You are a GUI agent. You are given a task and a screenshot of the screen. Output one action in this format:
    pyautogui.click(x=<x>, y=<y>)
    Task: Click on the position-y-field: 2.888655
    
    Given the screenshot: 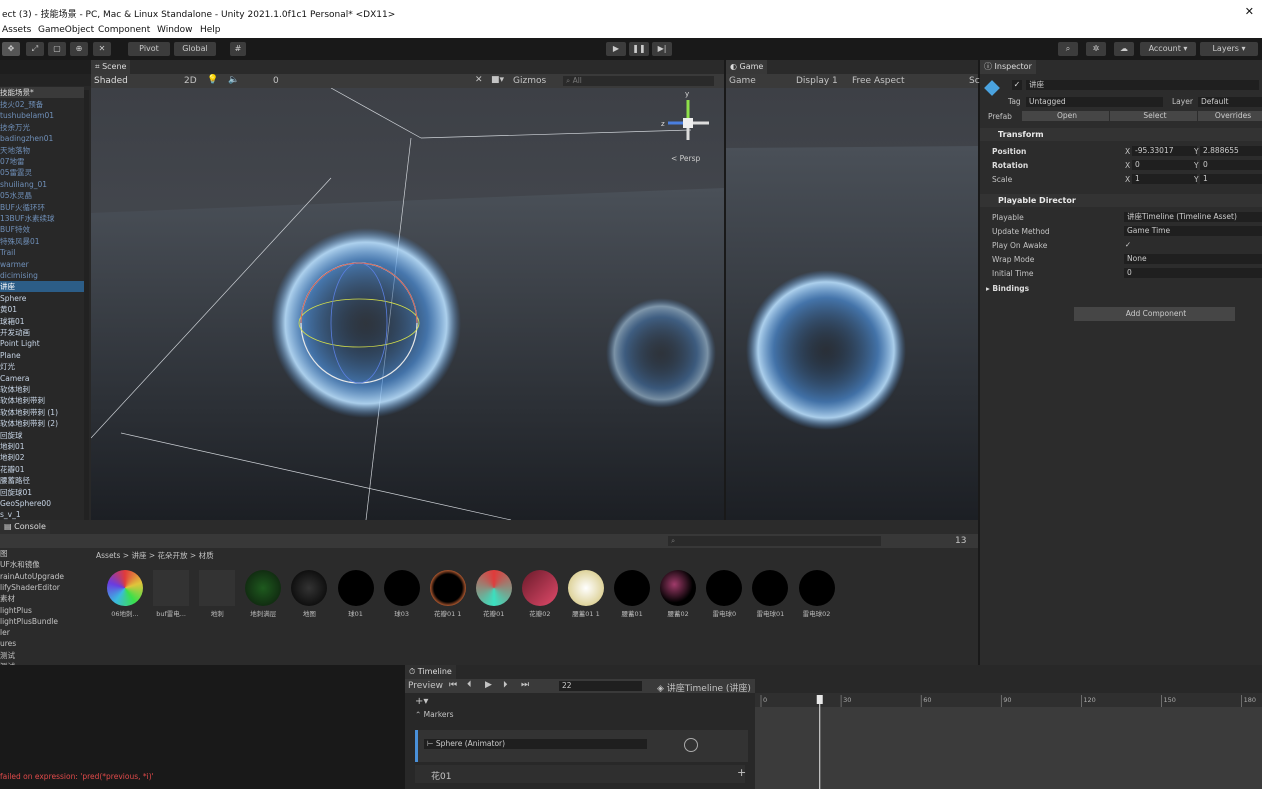 What is the action you would take?
    pyautogui.click(x=1231, y=151)
    